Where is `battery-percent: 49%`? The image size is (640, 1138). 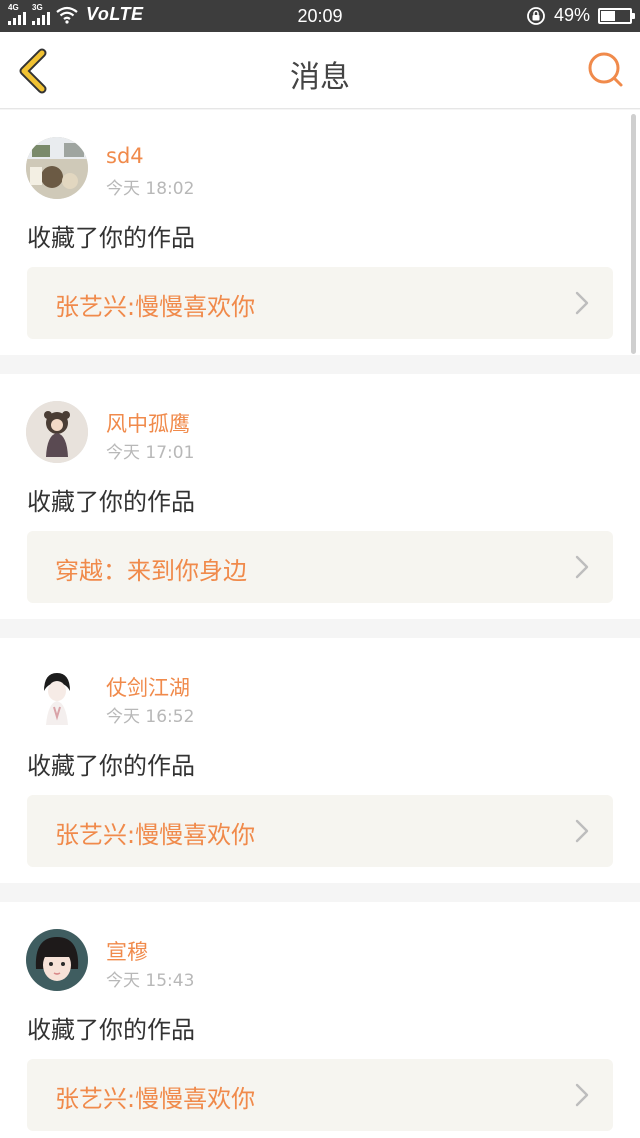 battery-percent: 49% is located at coordinates (571, 15).